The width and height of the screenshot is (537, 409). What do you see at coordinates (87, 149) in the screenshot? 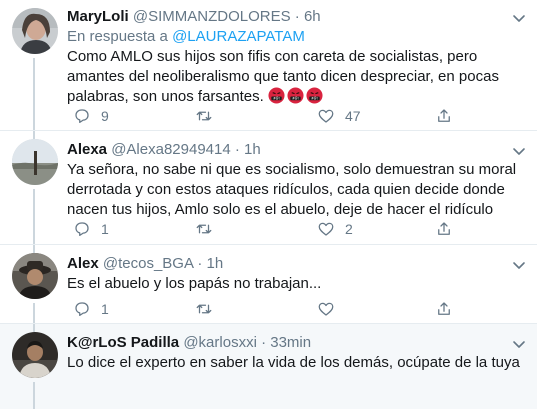
I see `display-name: Alexa` at bounding box center [87, 149].